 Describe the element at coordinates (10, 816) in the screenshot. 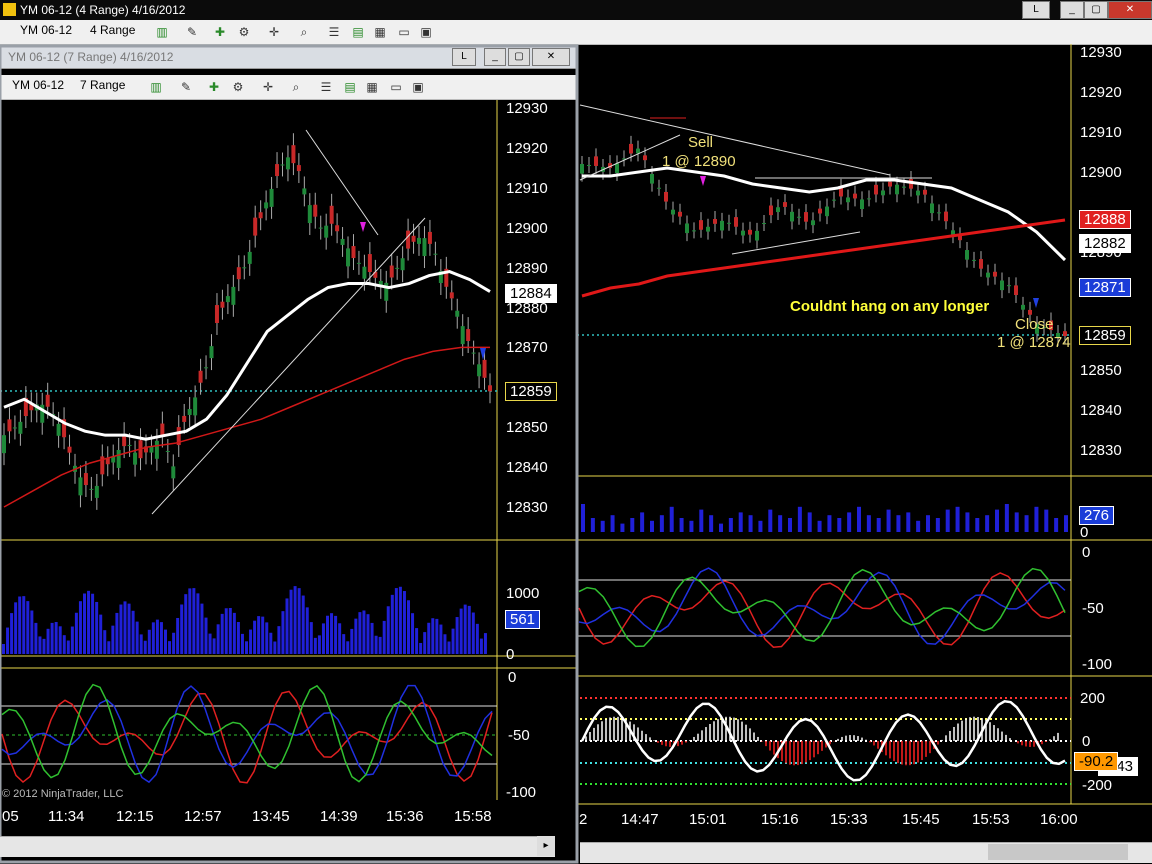

I see `left-xtick: 05` at that location.